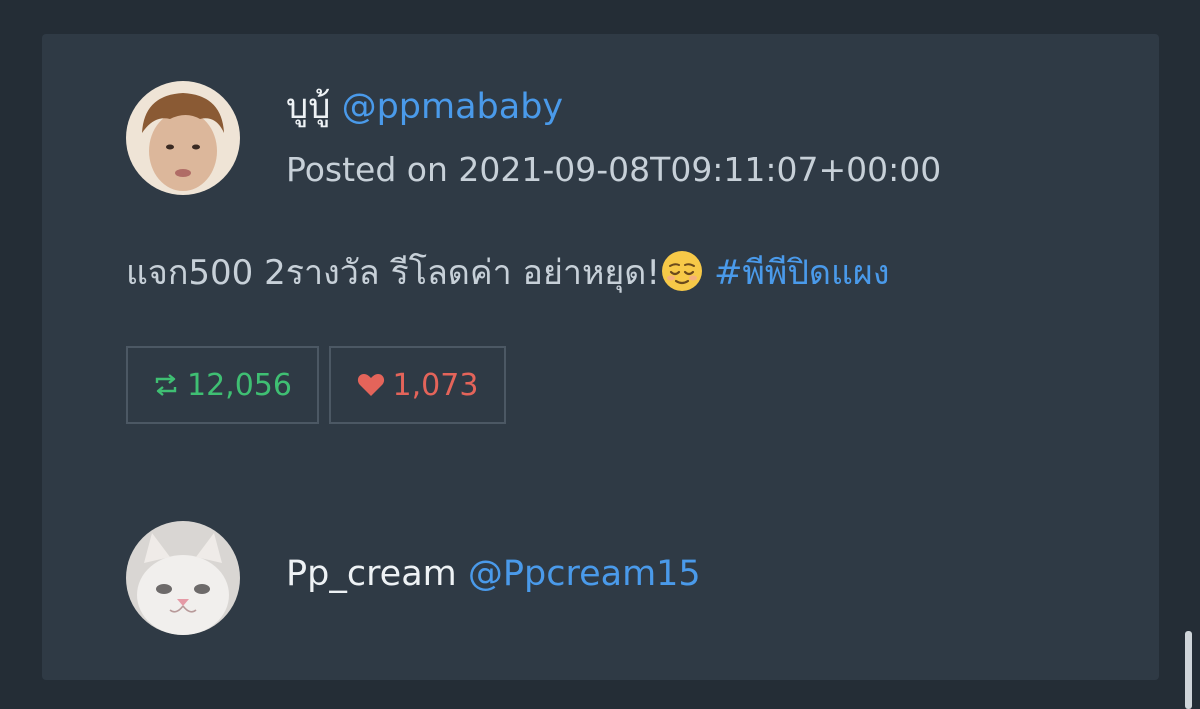 This screenshot has width=1200, height=709. What do you see at coordinates (435, 385) in the screenshot?
I see `like-count: 1,073` at bounding box center [435, 385].